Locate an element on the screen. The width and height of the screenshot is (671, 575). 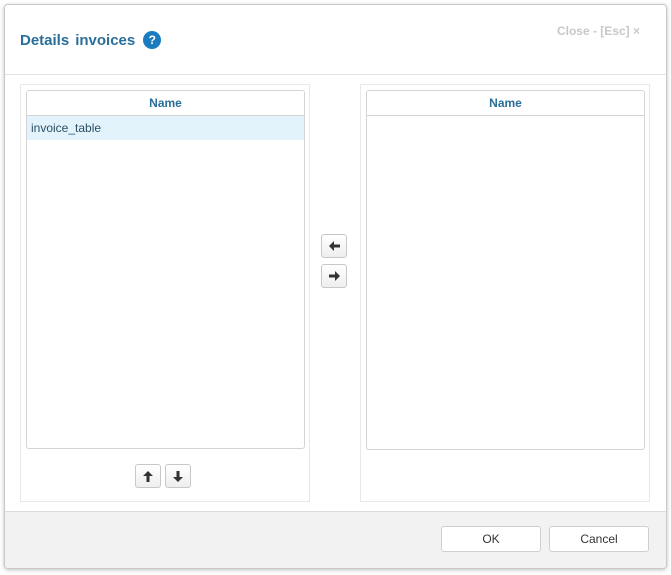
cancel-button: Cancel is located at coordinates (599, 539).